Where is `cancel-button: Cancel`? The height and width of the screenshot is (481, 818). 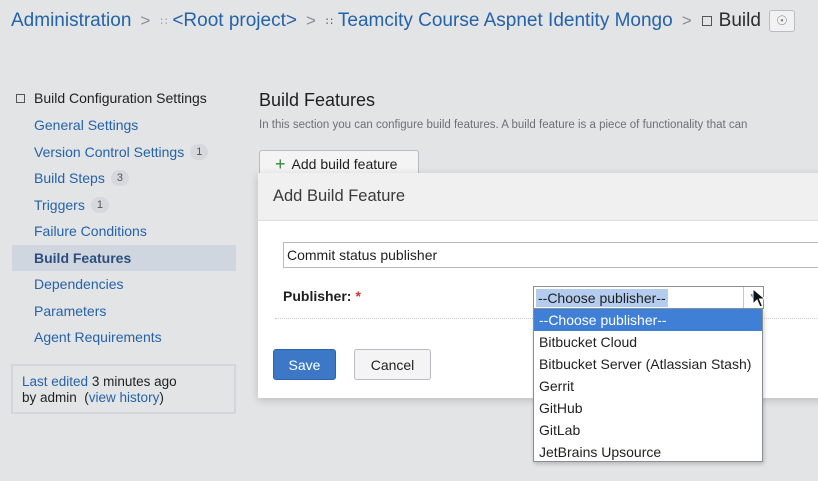 cancel-button: Cancel is located at coordinates (392, 364).